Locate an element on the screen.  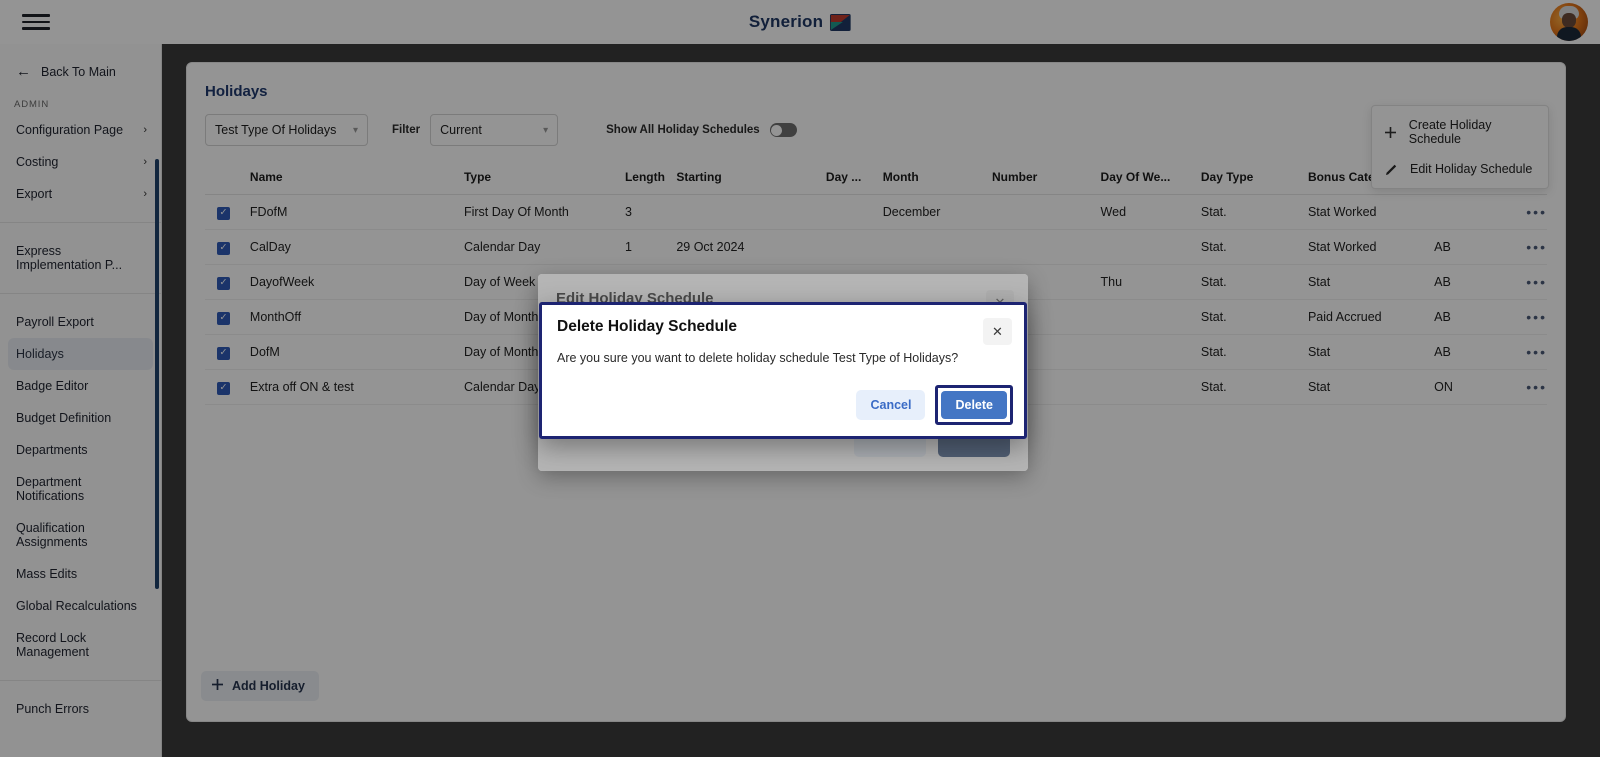
sidebar-item-record-lock-management: Record Lock Management is located at coordinates (80, 645).